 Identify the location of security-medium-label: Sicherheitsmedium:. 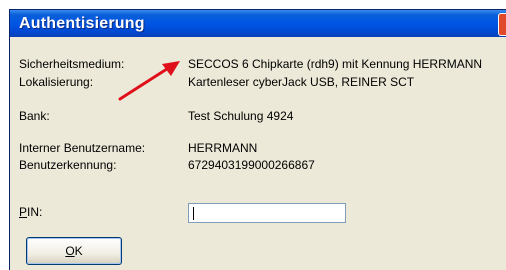
(72, 64).